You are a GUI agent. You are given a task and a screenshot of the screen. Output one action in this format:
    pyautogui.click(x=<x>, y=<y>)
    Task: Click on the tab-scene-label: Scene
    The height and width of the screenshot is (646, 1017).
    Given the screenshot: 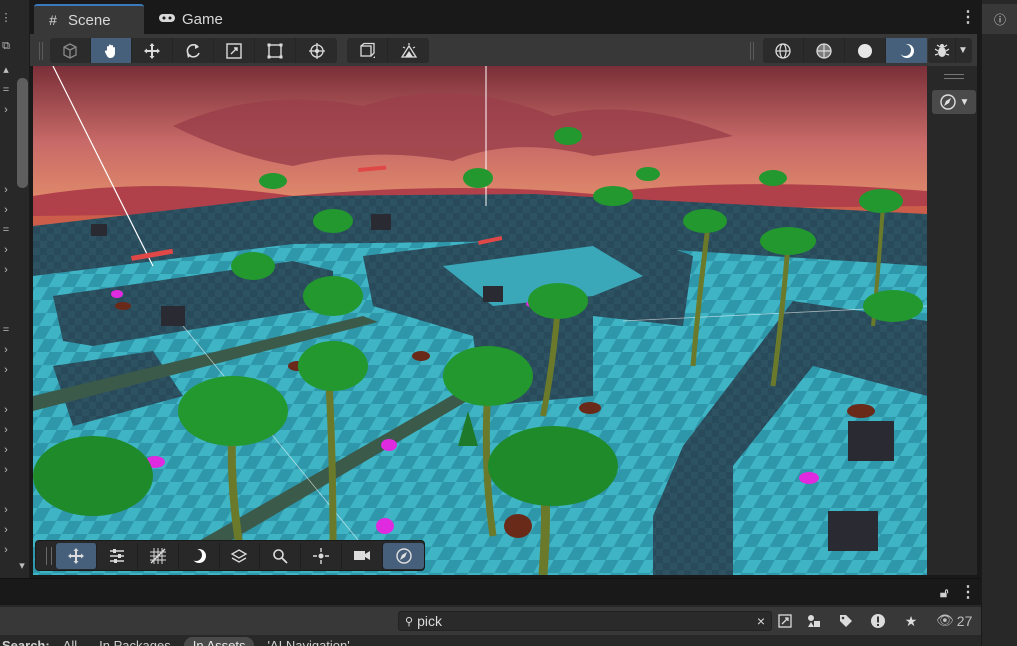 What is the action you would take?
    pyautogui.click(x=89, y=20)
    